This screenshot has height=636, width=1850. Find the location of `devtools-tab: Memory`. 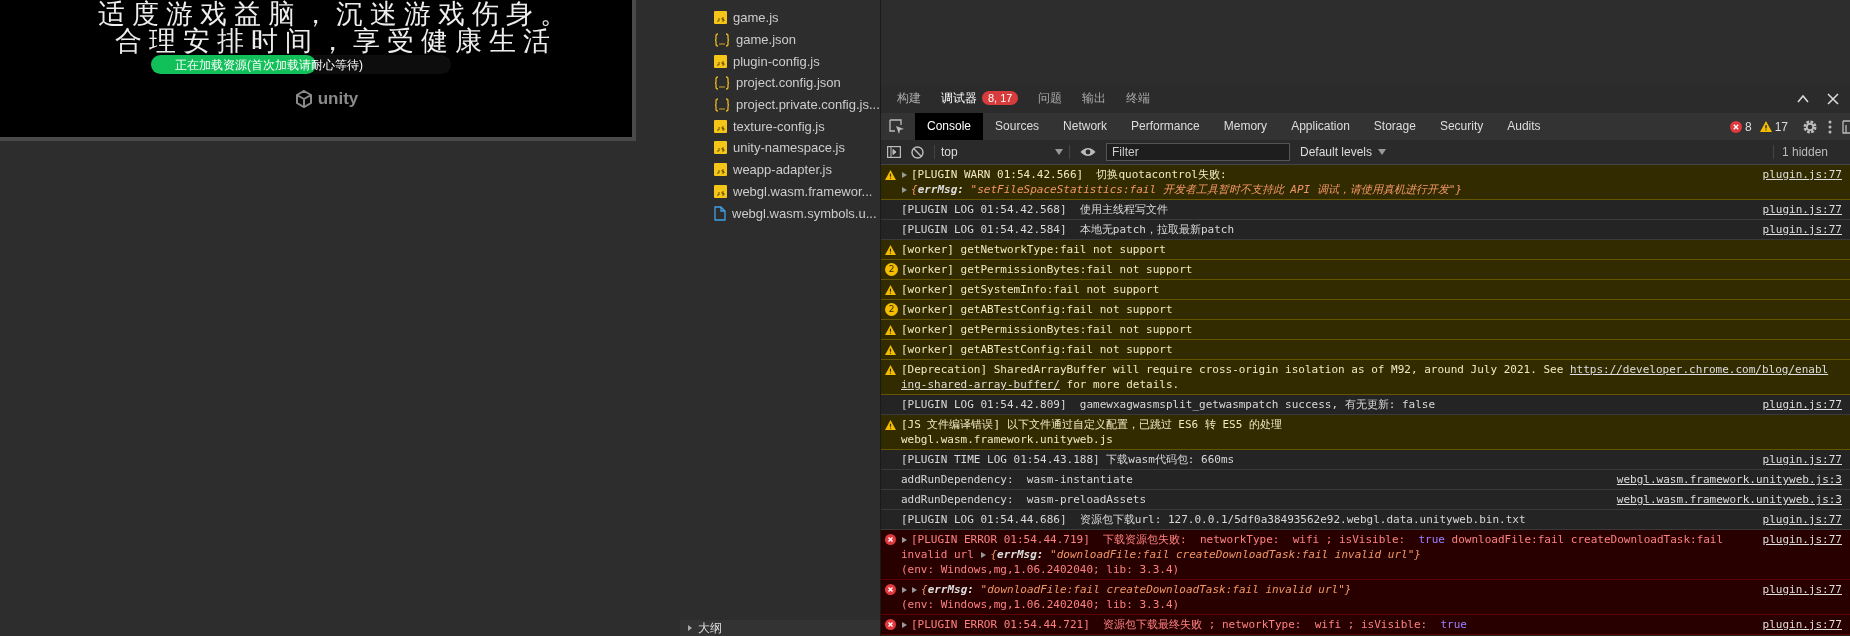

devtools-tab: Memory is located at coordinates (1245, 126).